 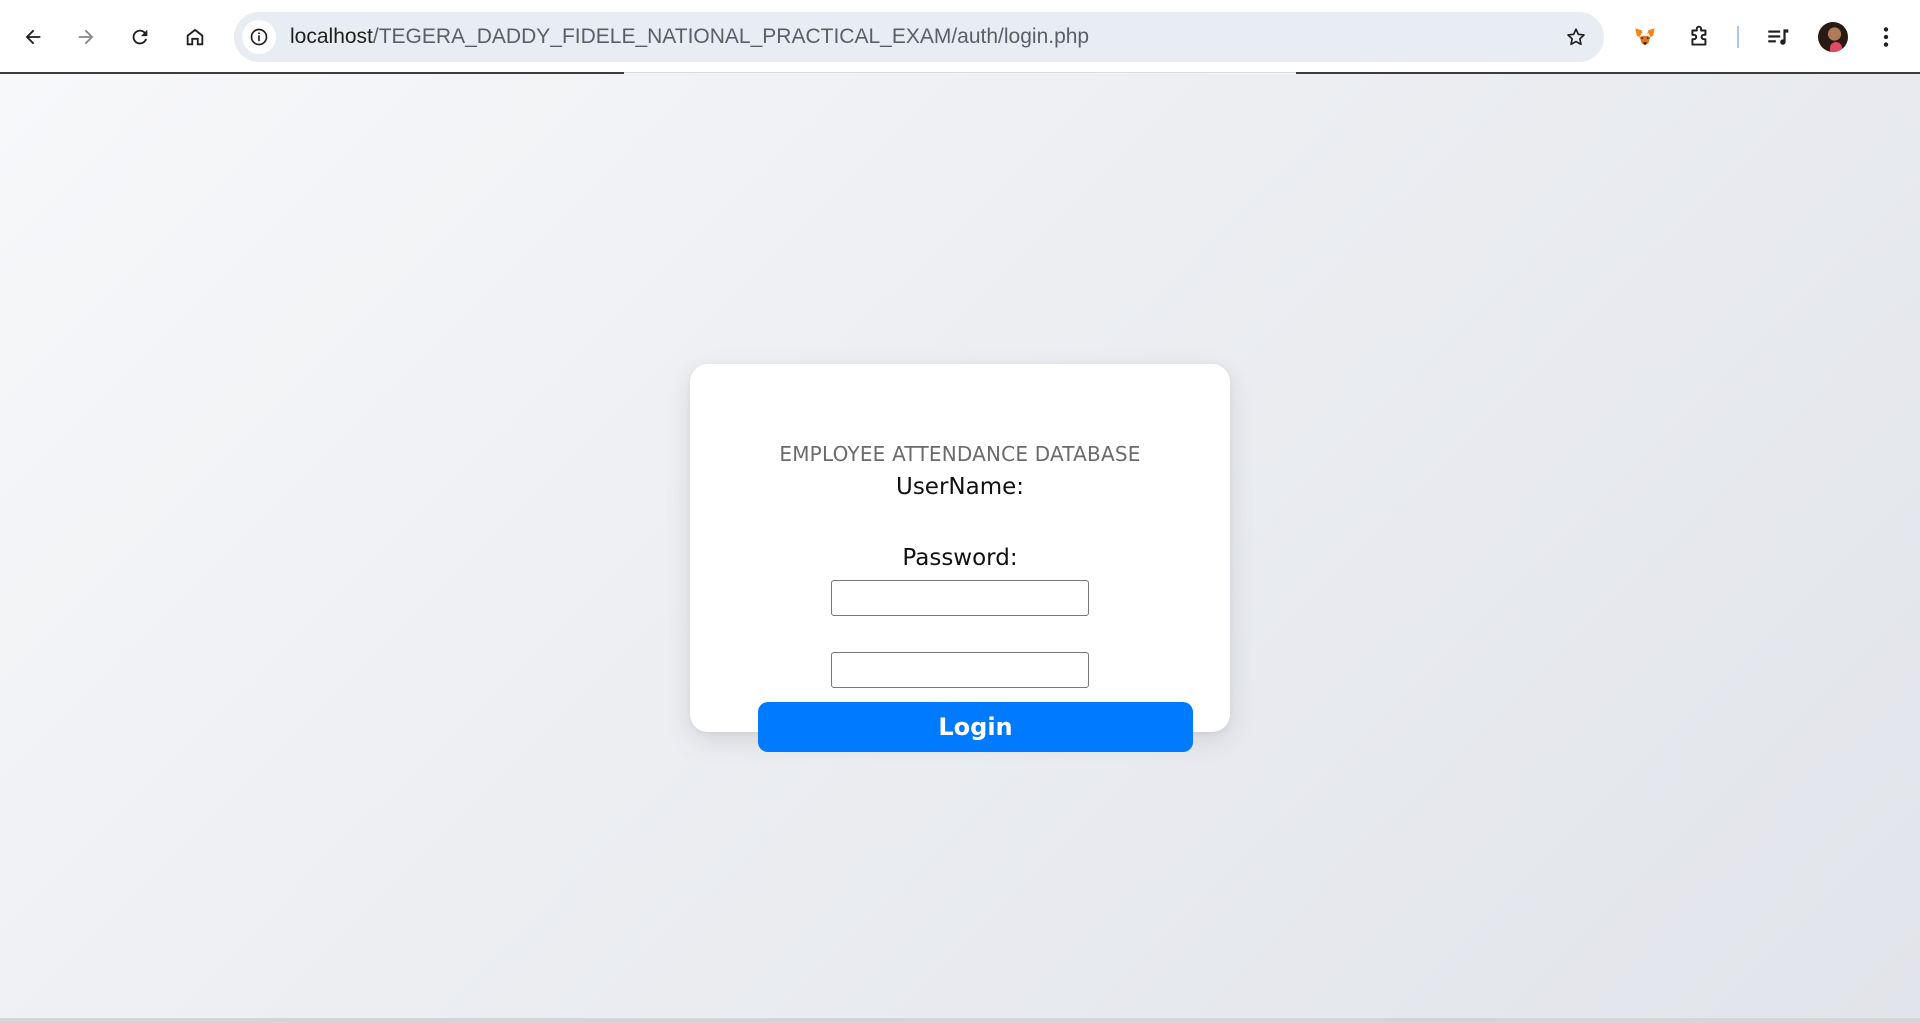 What do you see at coordinates (331, 36) in the screenshot?
I see `url-host: localhost` at bounding box center [331, 36].